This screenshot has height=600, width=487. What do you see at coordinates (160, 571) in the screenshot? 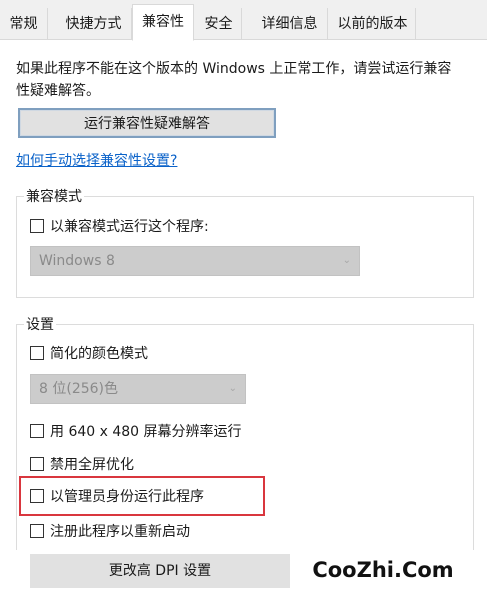
I see `change-high-dpi-button: 更改高 DPI 设置` at bounding box center [160, 571].